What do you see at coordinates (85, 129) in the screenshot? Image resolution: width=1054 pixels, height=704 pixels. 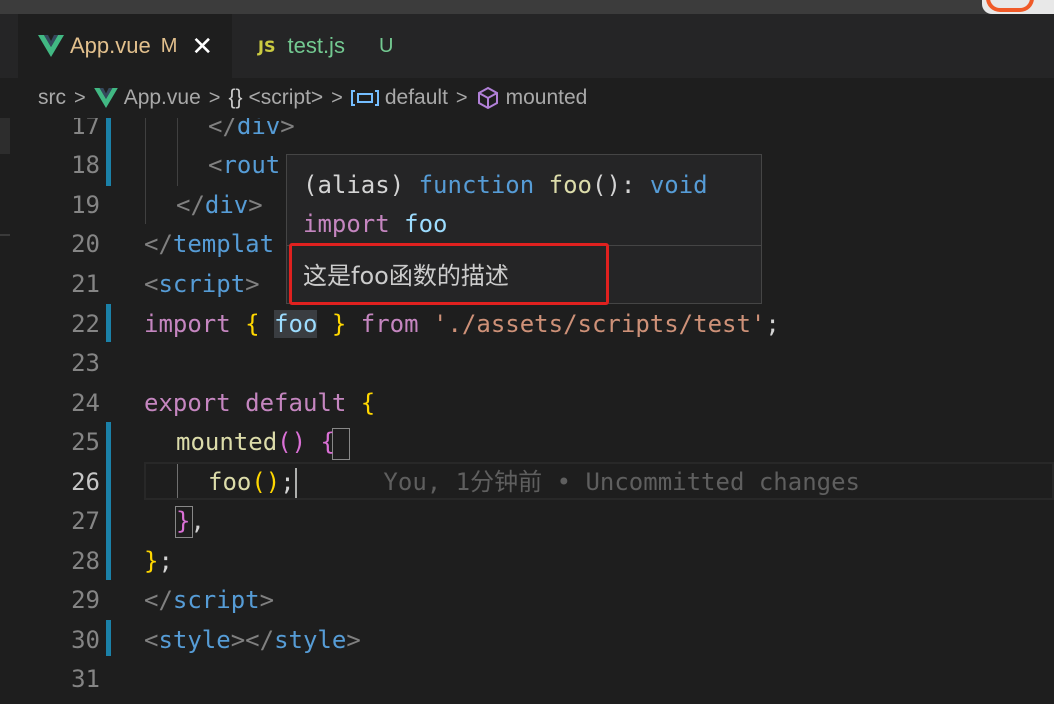 I see `line-number: 17` at bounding box center [85, 129].